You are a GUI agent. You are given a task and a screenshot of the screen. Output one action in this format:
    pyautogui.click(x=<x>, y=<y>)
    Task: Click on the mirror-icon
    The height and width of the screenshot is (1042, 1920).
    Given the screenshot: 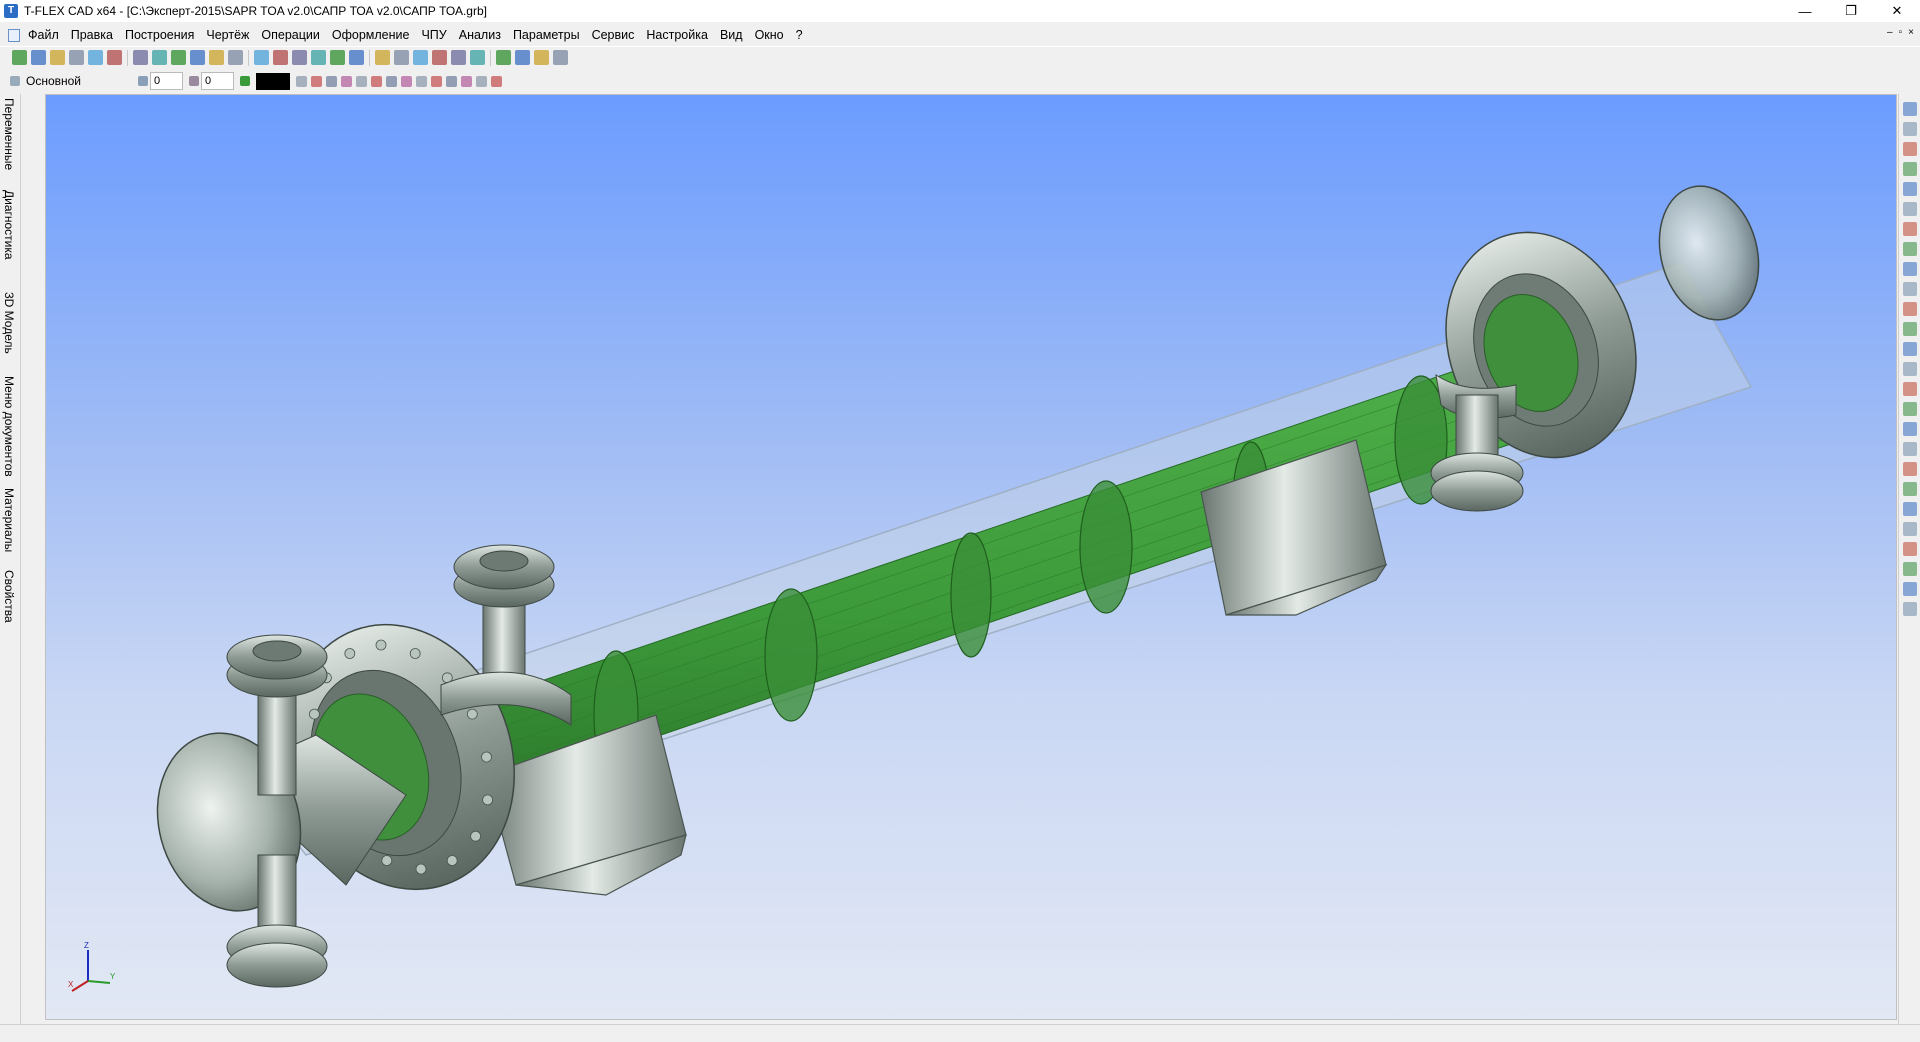 What is the action you would take?
    pyautogui.click(x=458, y=57)
    